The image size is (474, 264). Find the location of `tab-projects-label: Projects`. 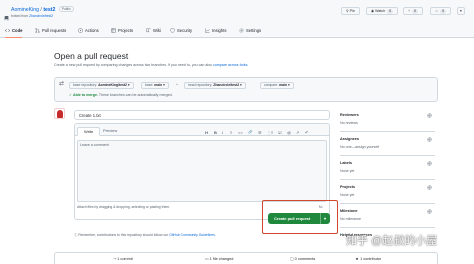

tab-projects-label: Projects is located at coordinates (126, 30).